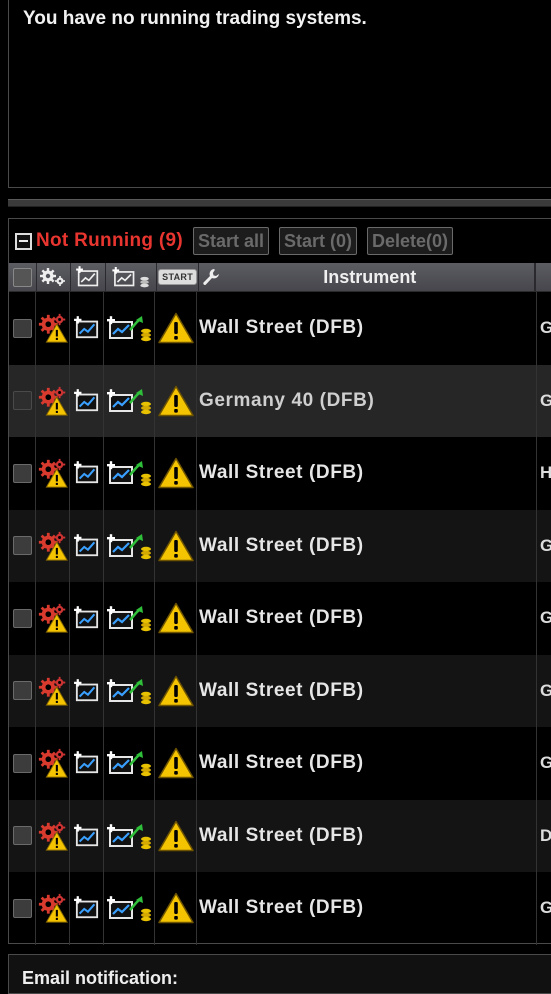  I want to click on start-all-button: Start all, so click(230, 241).